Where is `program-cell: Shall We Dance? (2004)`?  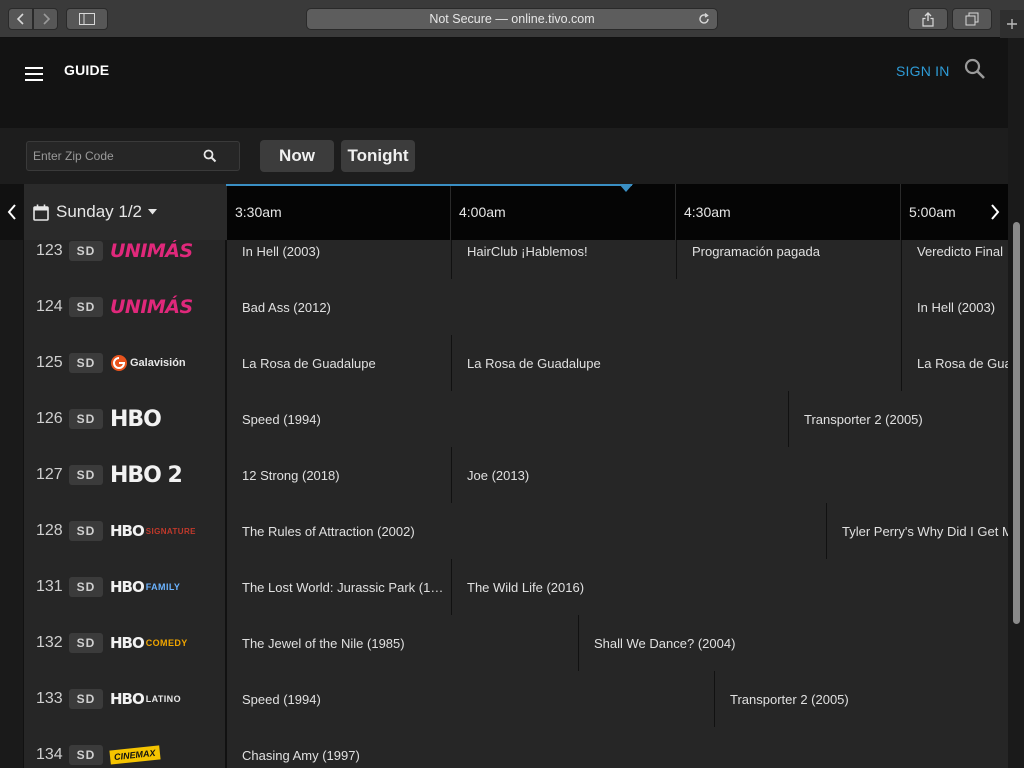
program-cell: Shall We Dance? (2004) is located at coordinates (793, 643).